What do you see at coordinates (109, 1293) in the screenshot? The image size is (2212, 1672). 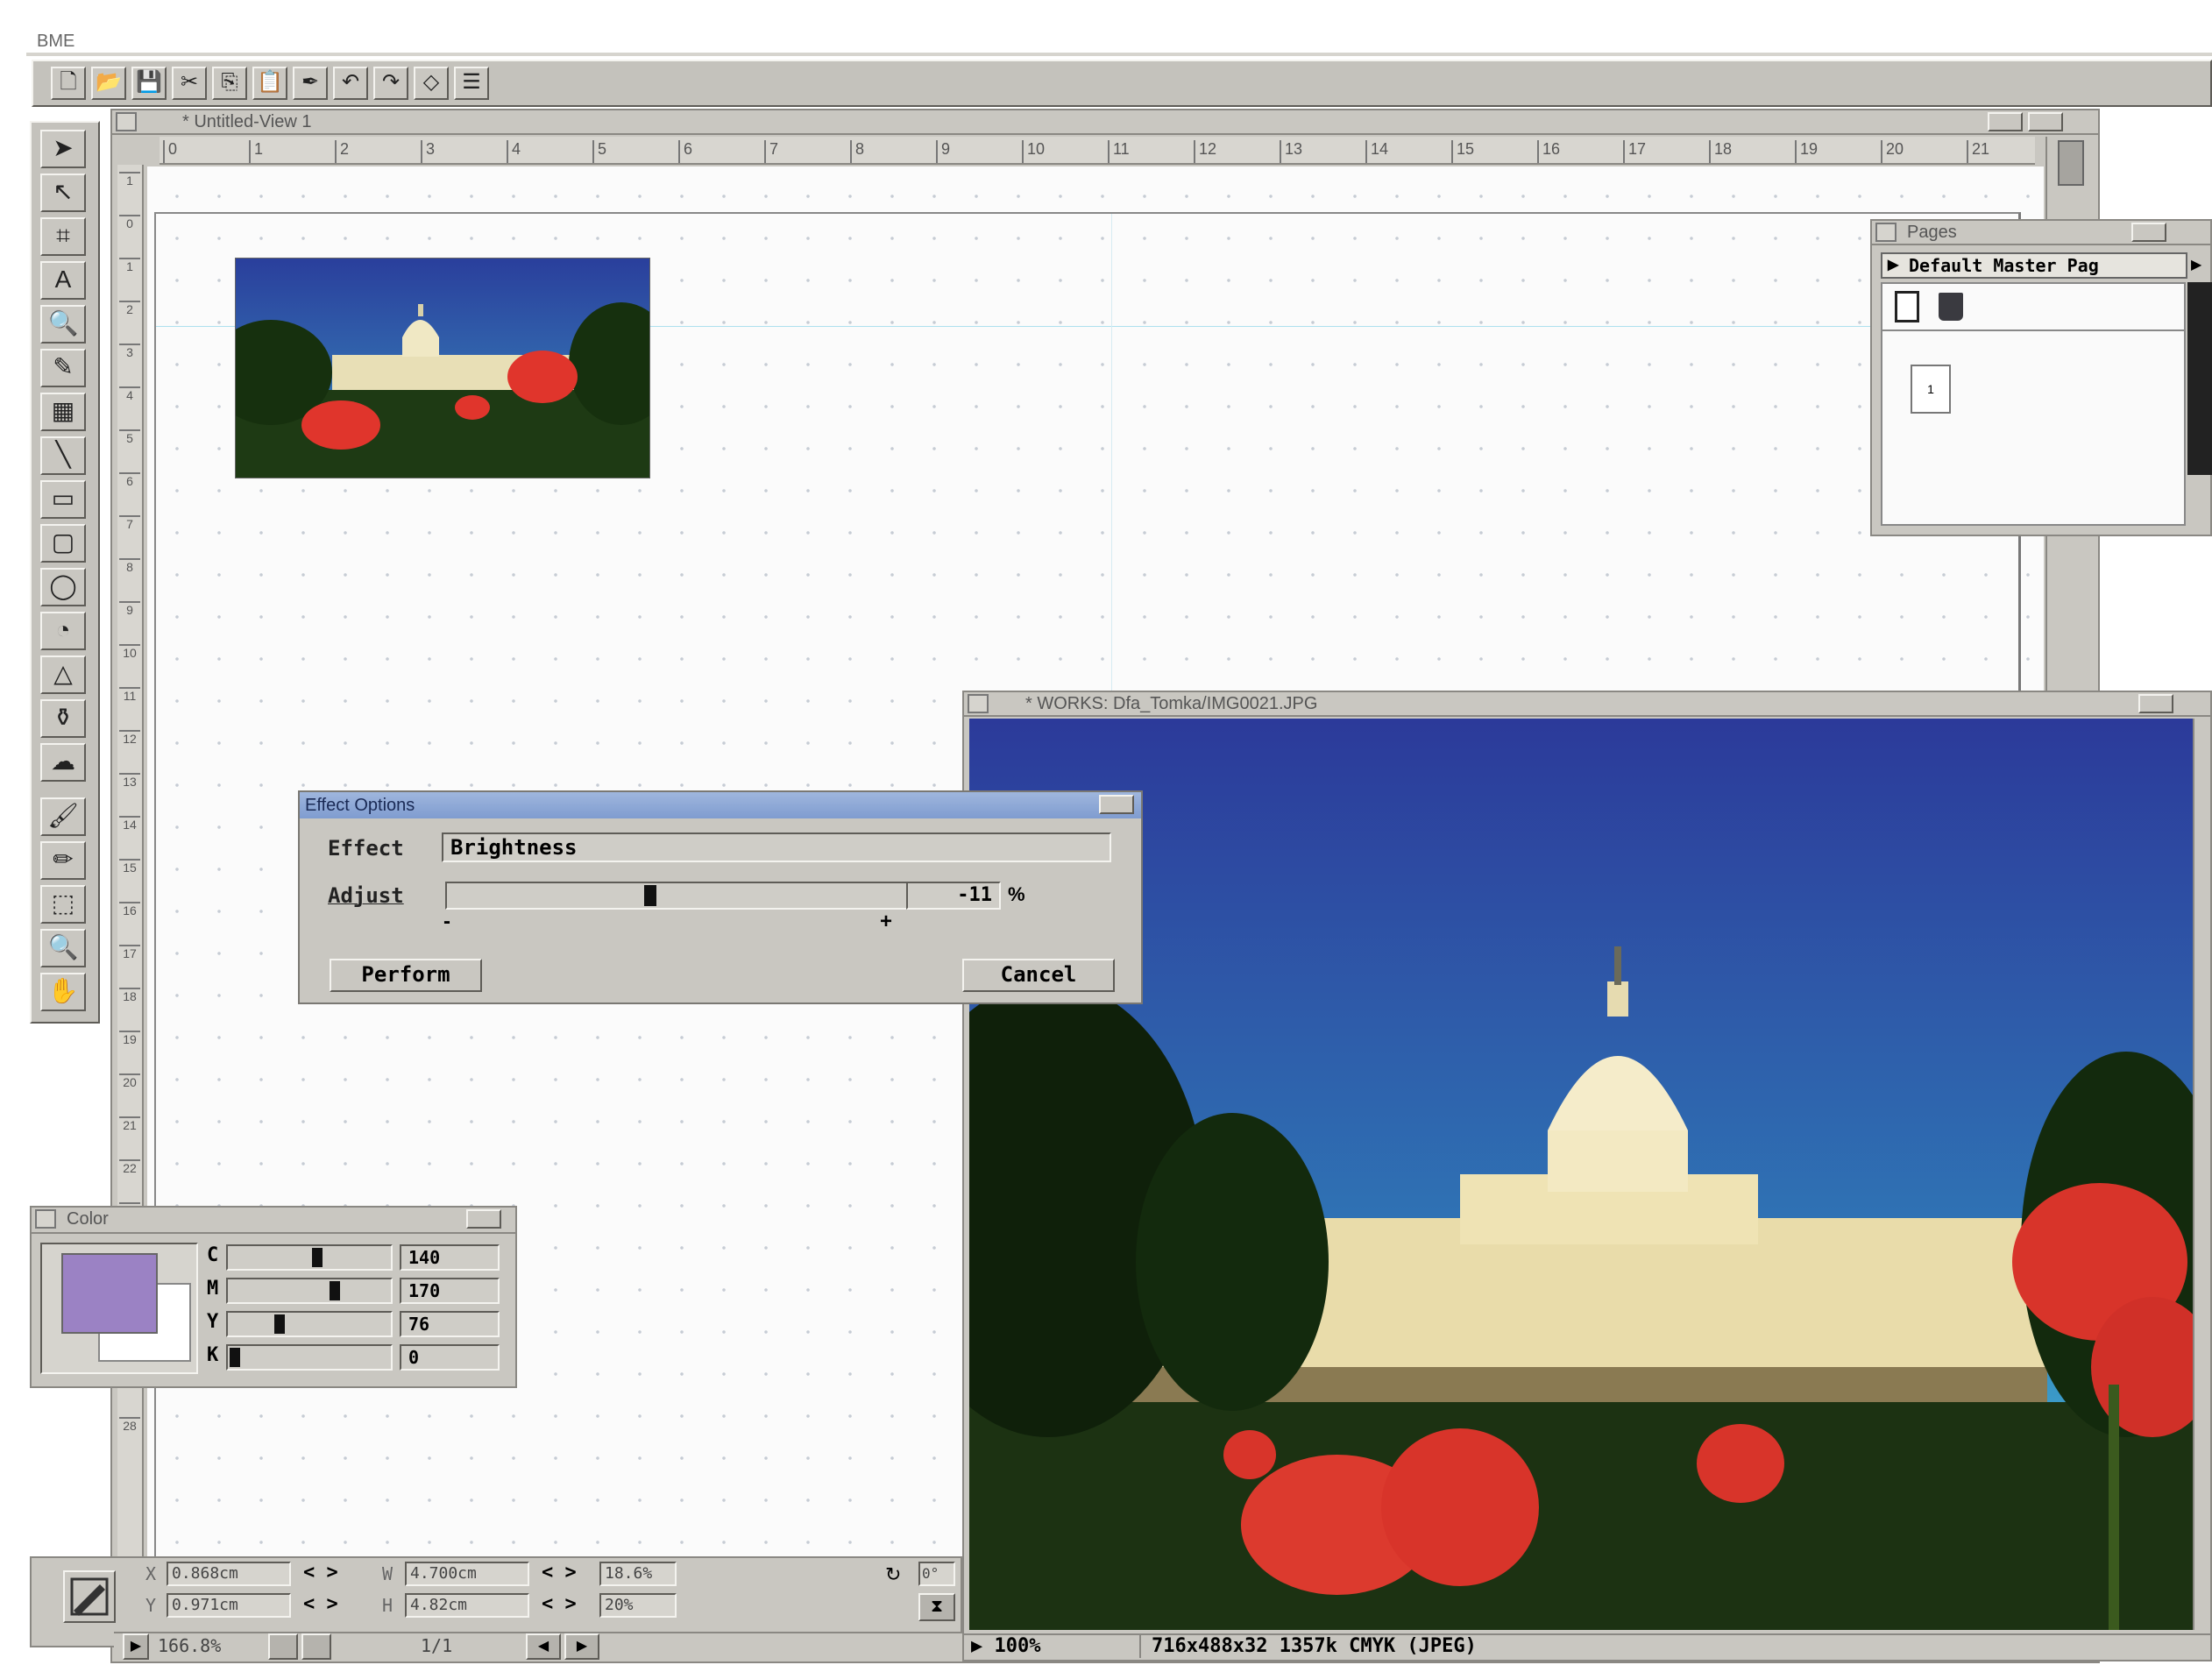 I see `foreground-swatch` at bounding box center [109, 1293].